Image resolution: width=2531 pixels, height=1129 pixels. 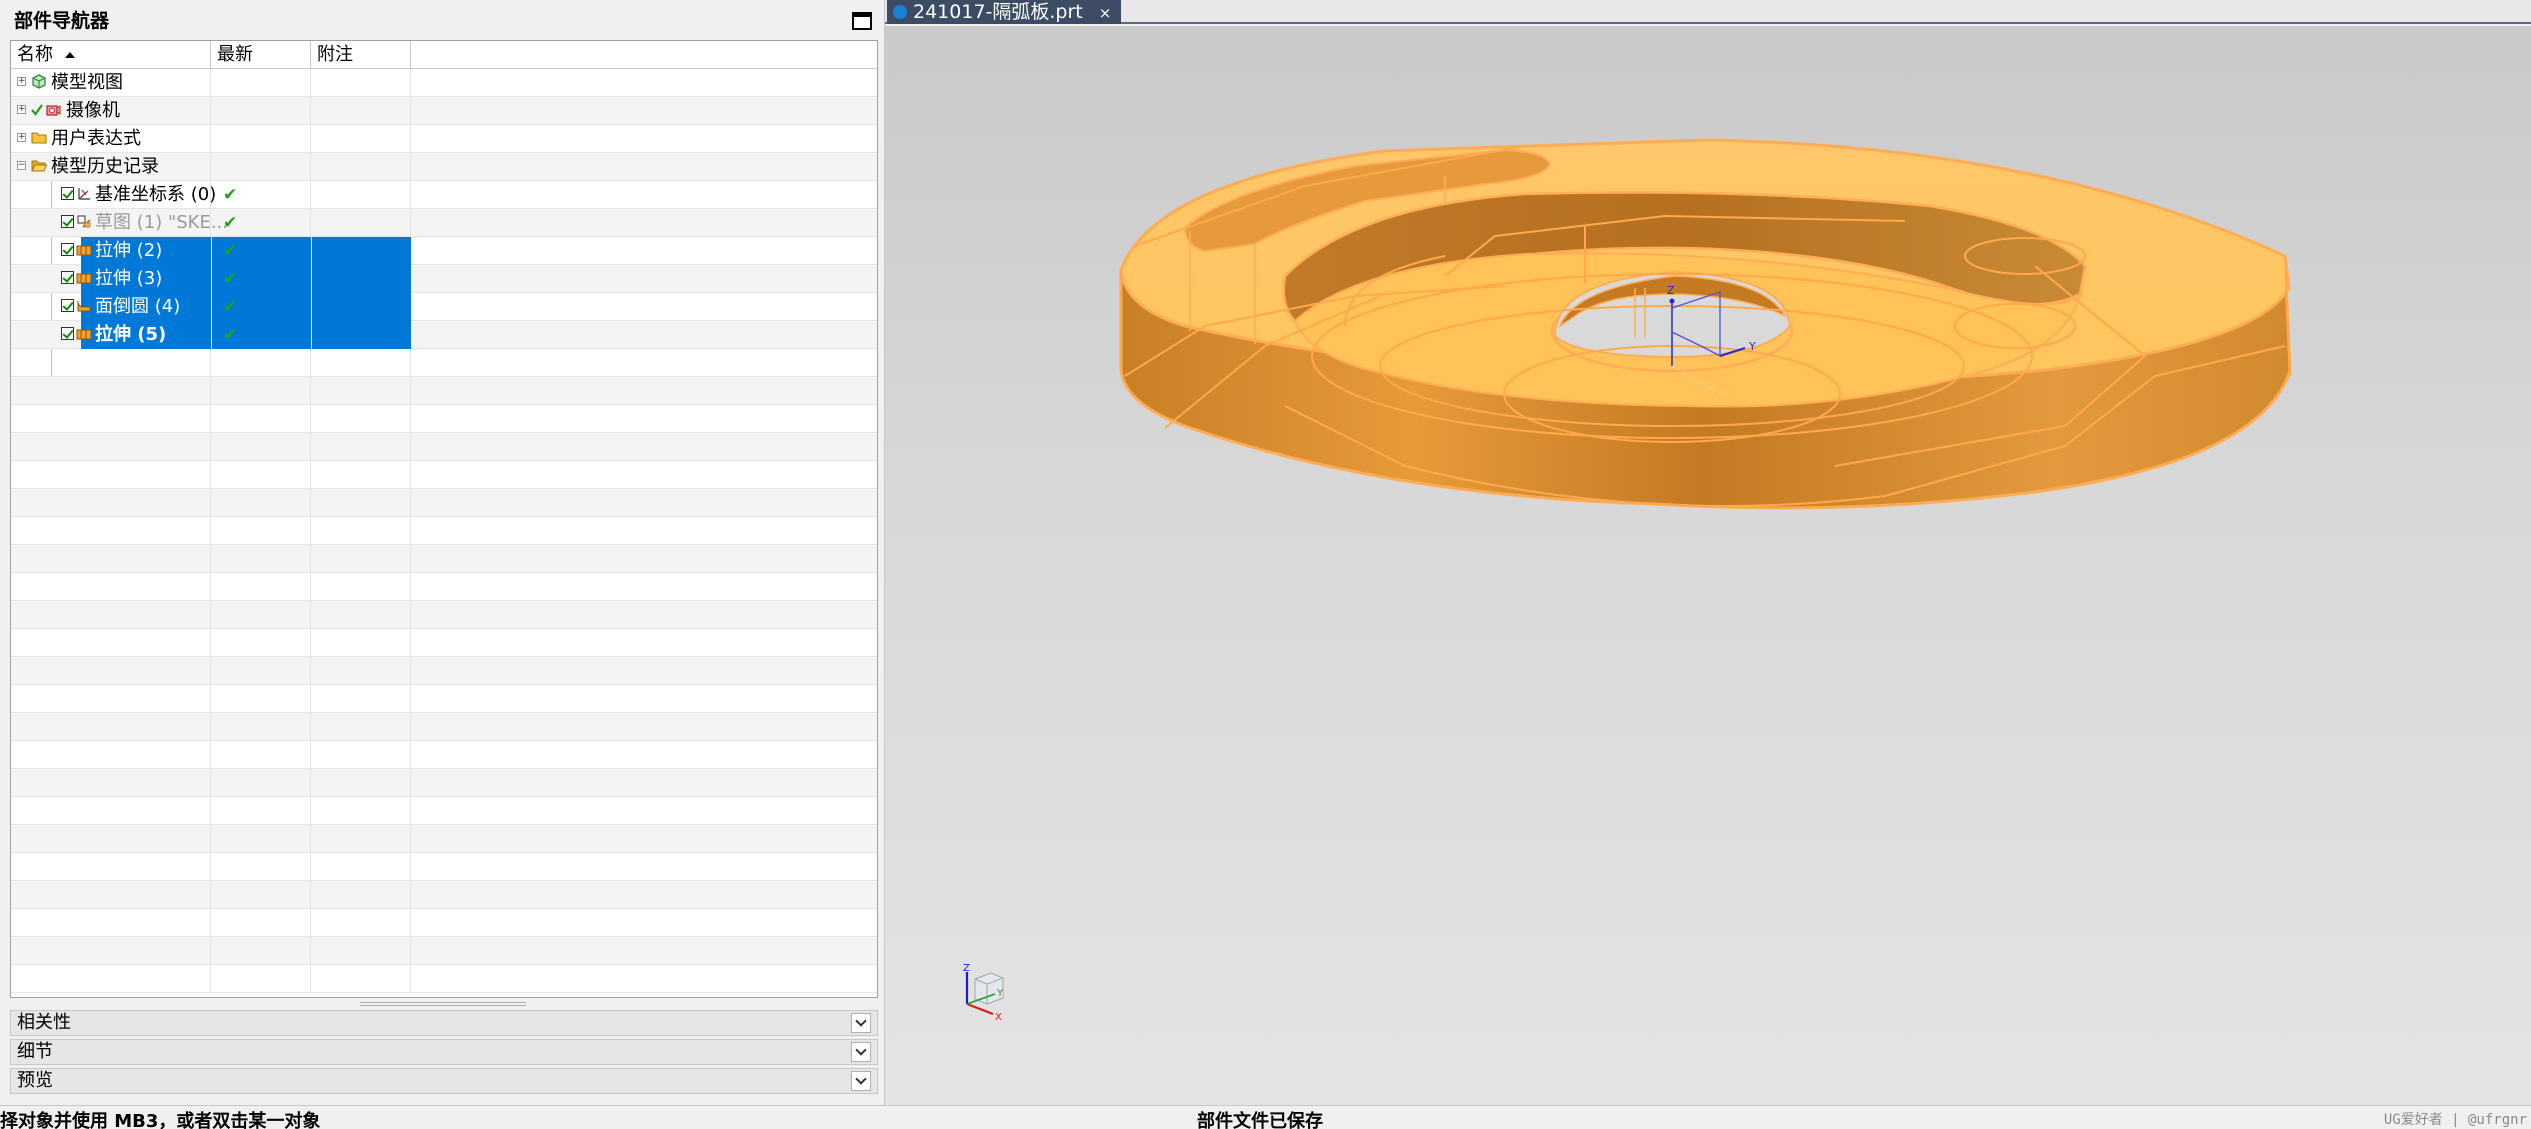 What do you see at coordinates (444, 223) in the screenshot?
I see `tree-row-sketch: 草图 (1) "SKE... ✔` at bounding box center [444, 223].